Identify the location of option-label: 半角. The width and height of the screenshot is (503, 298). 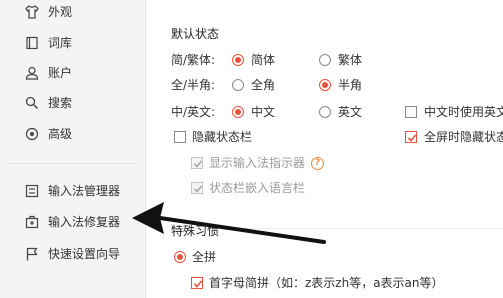
(350, 85).